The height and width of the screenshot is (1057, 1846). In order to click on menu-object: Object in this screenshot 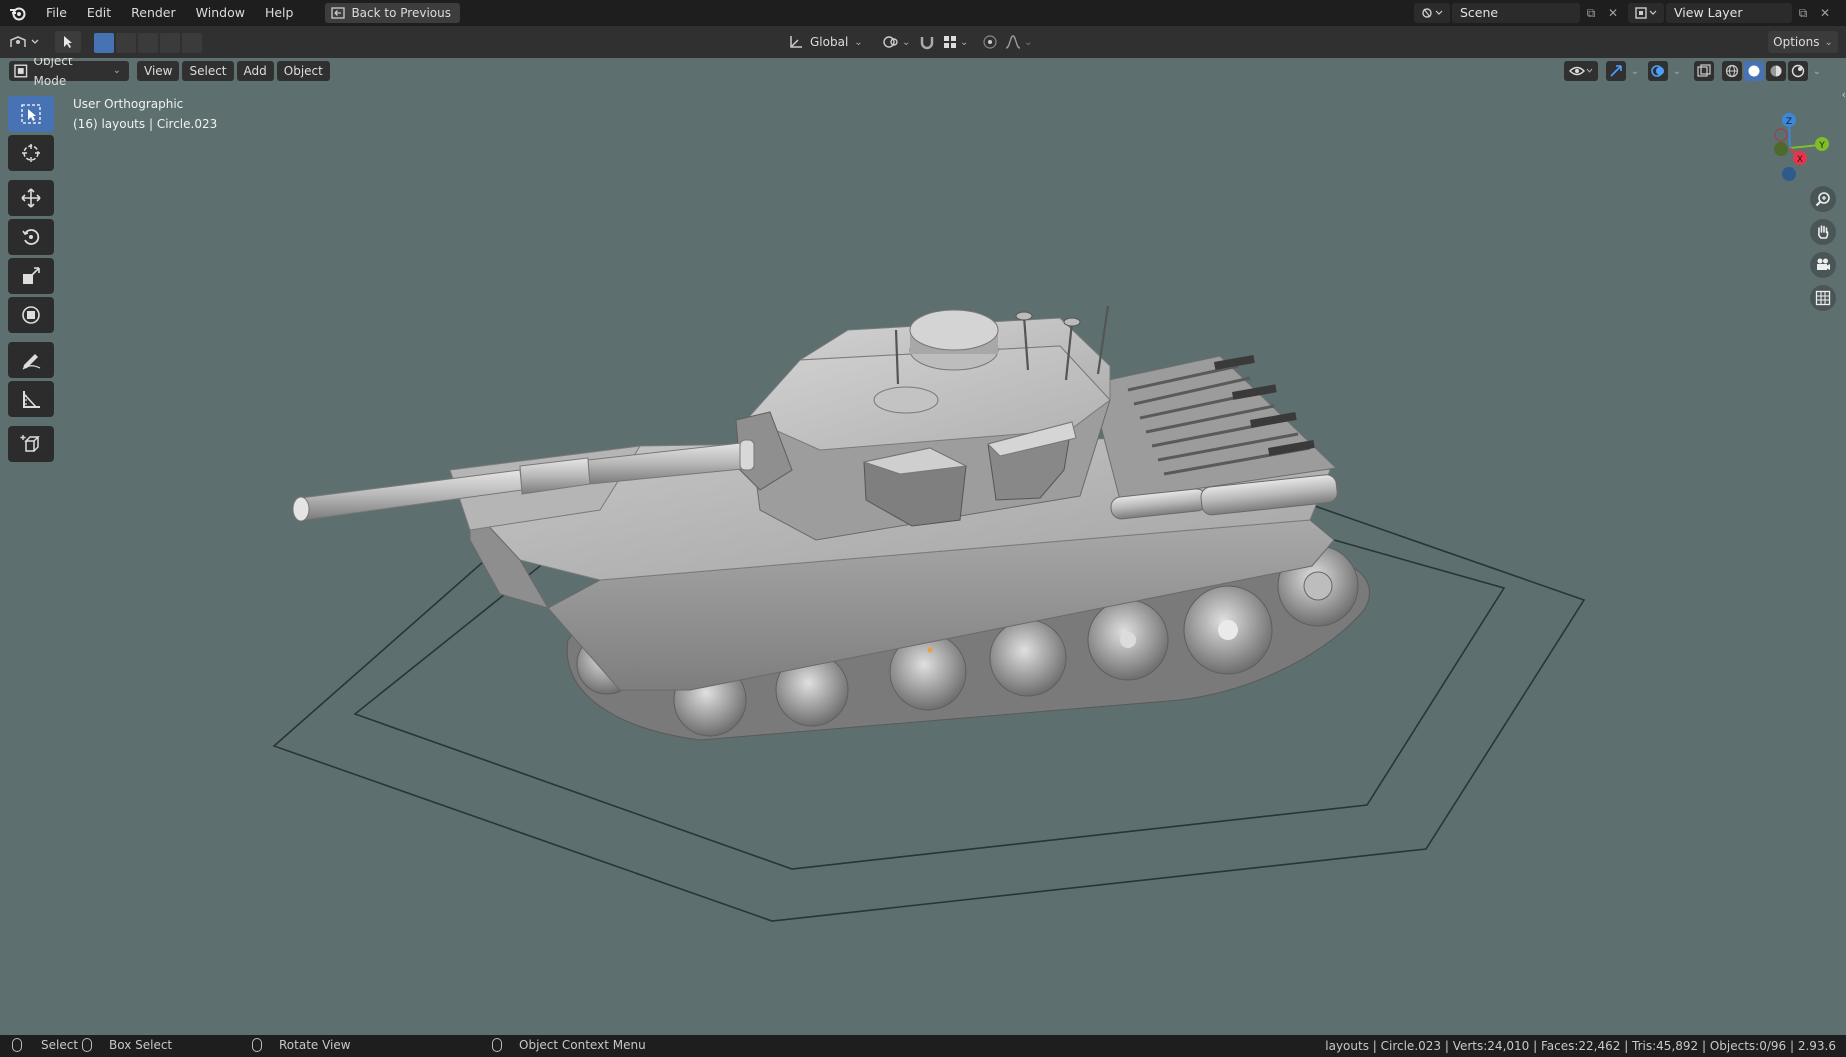, I will do `click(303, 71)`.